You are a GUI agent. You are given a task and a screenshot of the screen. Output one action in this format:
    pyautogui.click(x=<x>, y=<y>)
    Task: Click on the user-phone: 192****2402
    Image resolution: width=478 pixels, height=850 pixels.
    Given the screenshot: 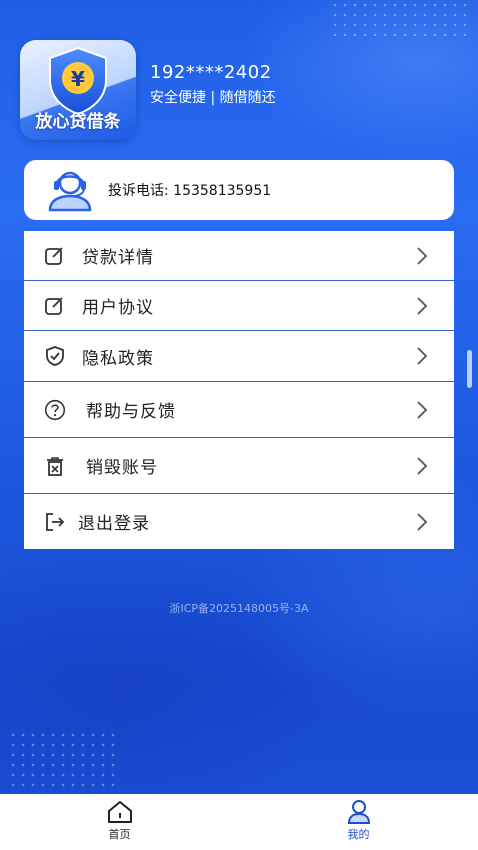 What is the action you would take?
    pyautogui.click(x=211, y=72)
    